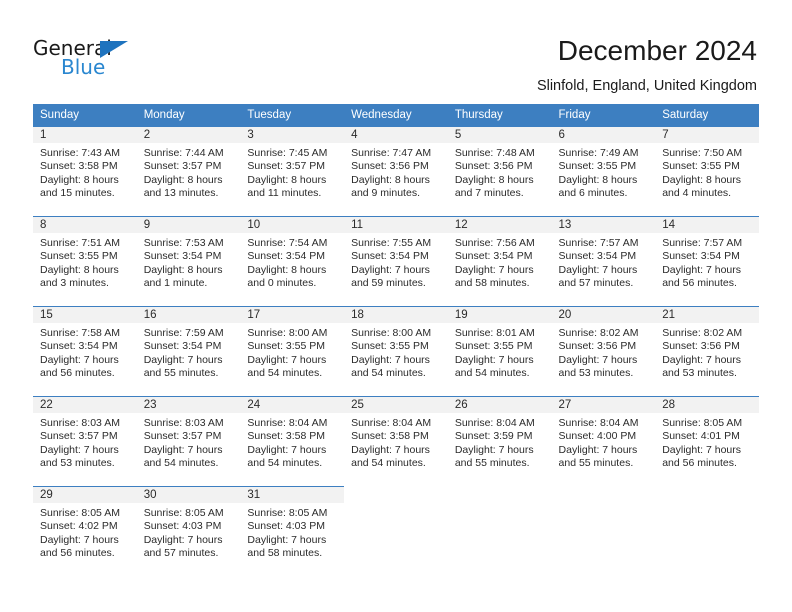 This screenshot has height=612, width=792. Describe the element at coordinates (492, 463) in the screenshot. I see `daylight-duration-line2: and 55 minutes.` at that location.